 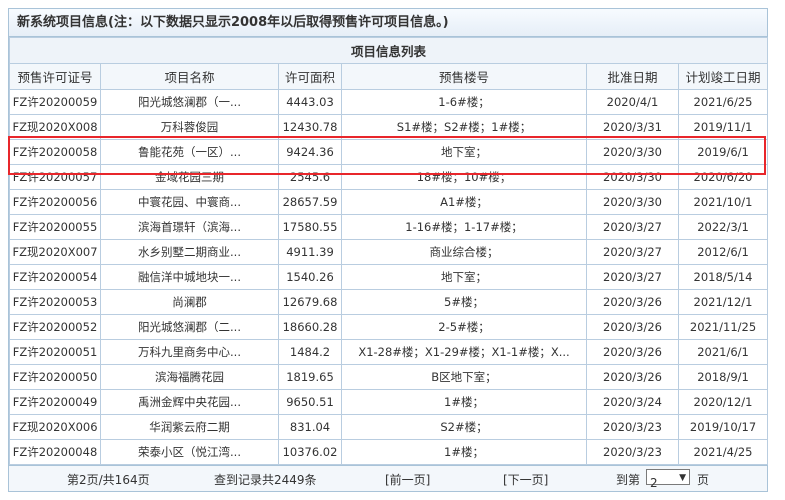 I want to click on cell-completion: 2019/10/17, so click(x=723, y=427).